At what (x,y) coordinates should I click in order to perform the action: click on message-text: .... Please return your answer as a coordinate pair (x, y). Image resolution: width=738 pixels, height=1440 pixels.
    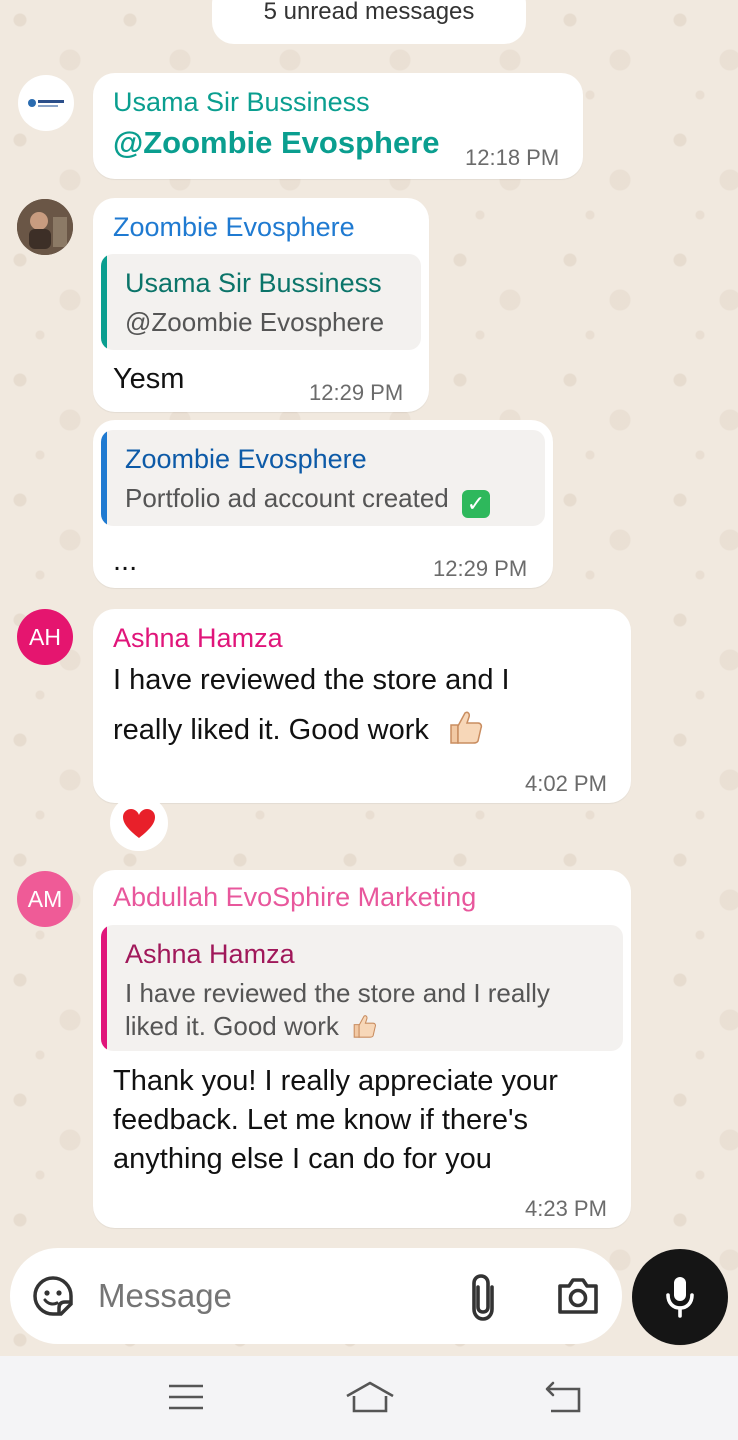
    Looking at the image, I should click on (125, 561).